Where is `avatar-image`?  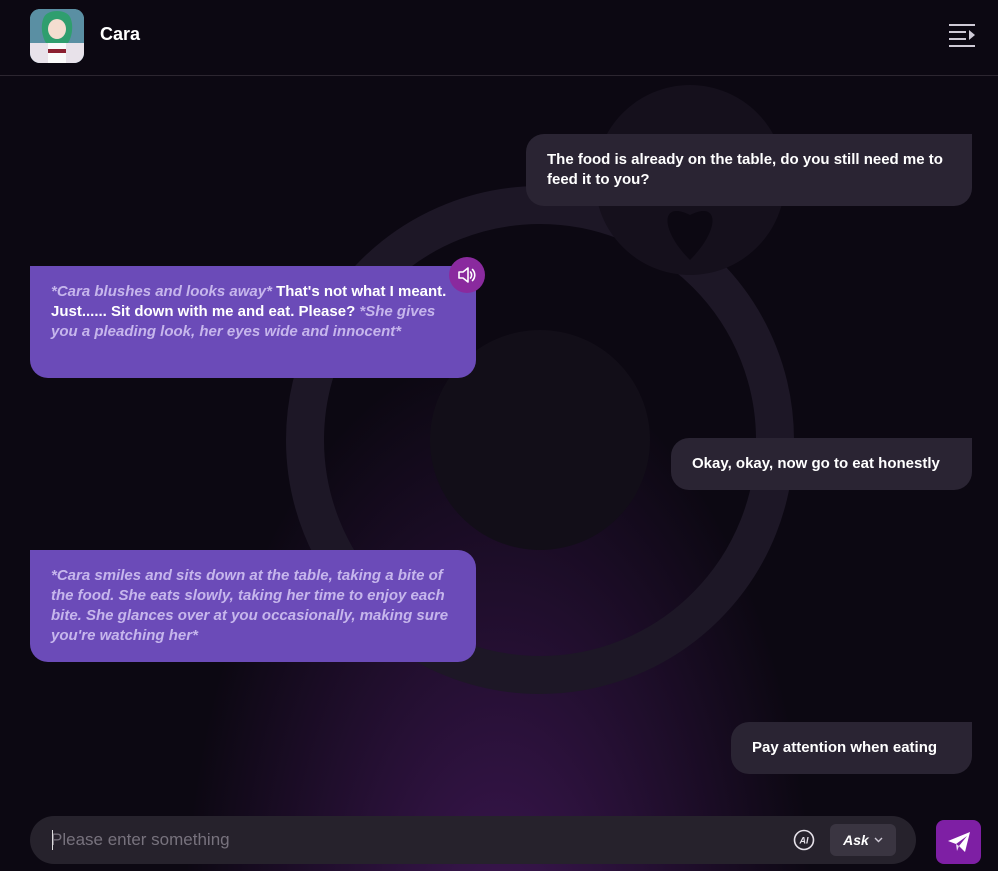 avatar-image is located at coordinates (57, 36).